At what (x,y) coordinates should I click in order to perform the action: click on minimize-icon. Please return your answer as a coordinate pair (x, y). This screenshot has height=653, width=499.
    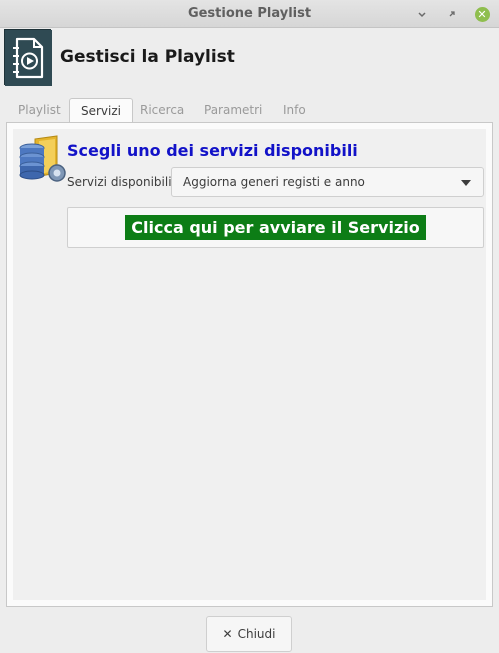
    Looking at the image, I should click on (422, 15).